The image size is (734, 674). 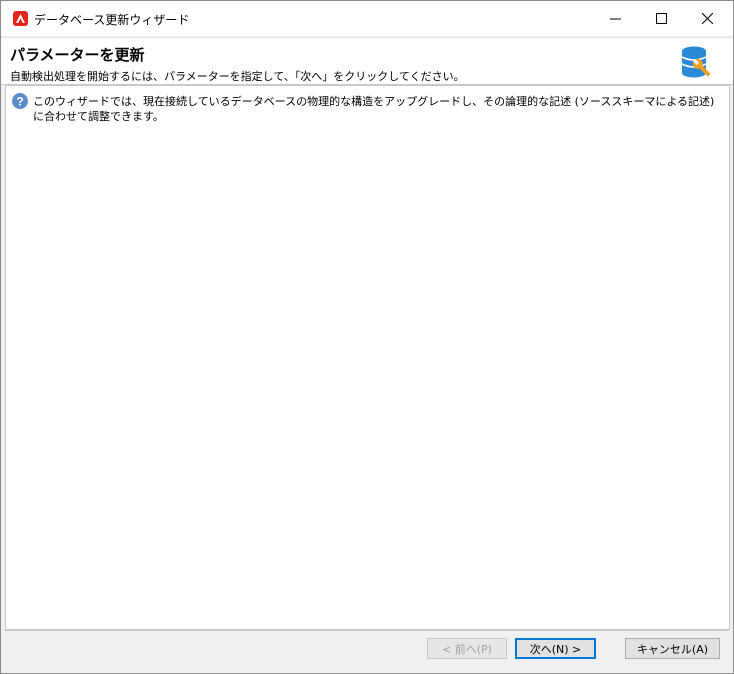 What do you see at coordinates (77, 55) in the screenshot?
I see `page-title: パラメーターを更新` at bounding box center [77, 55].